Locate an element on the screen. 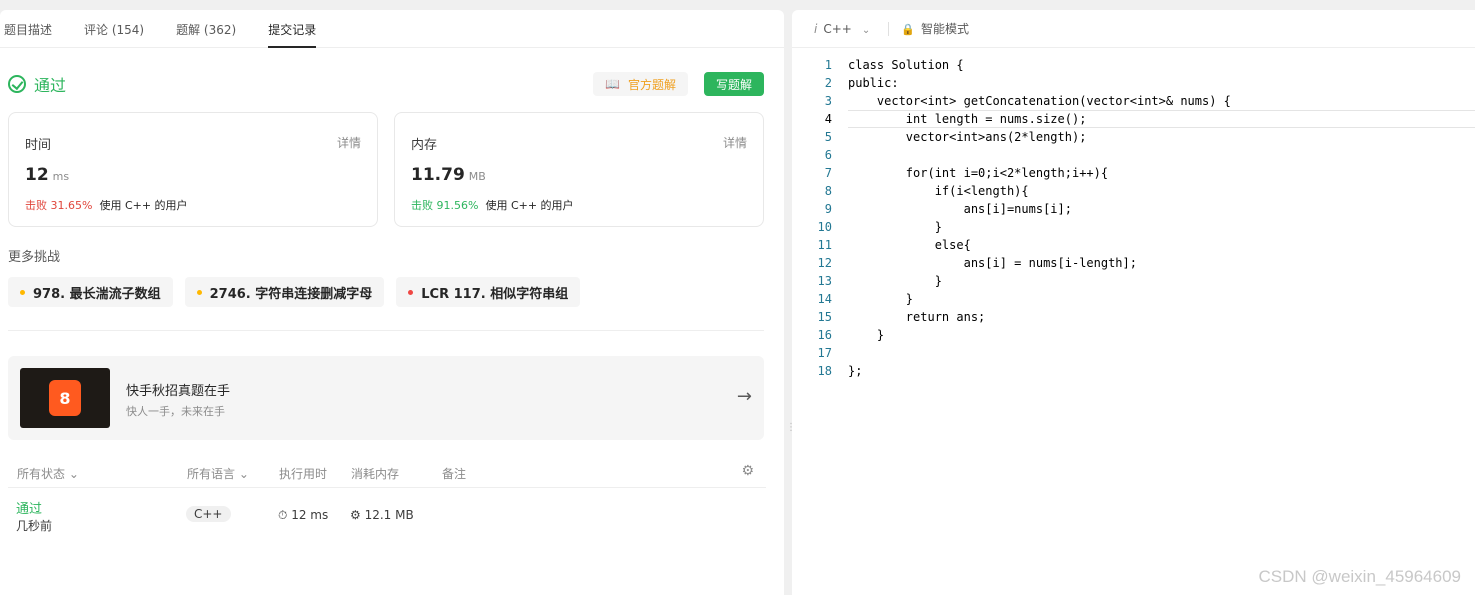 The height and width of the screenshot is (595, 1475). challenge-label: 978. 最长湍流子数组 is located at coordinates (97, 294).